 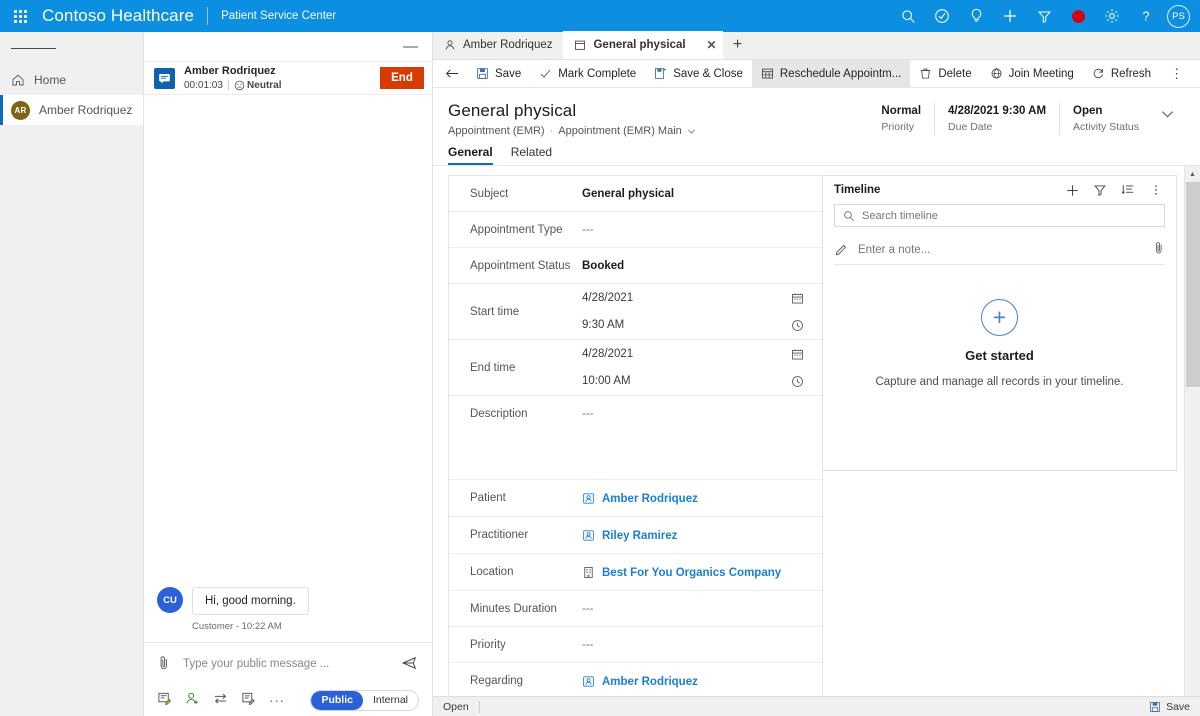 I want to click on conversation-minimize: —, so click(x=288, y=46).